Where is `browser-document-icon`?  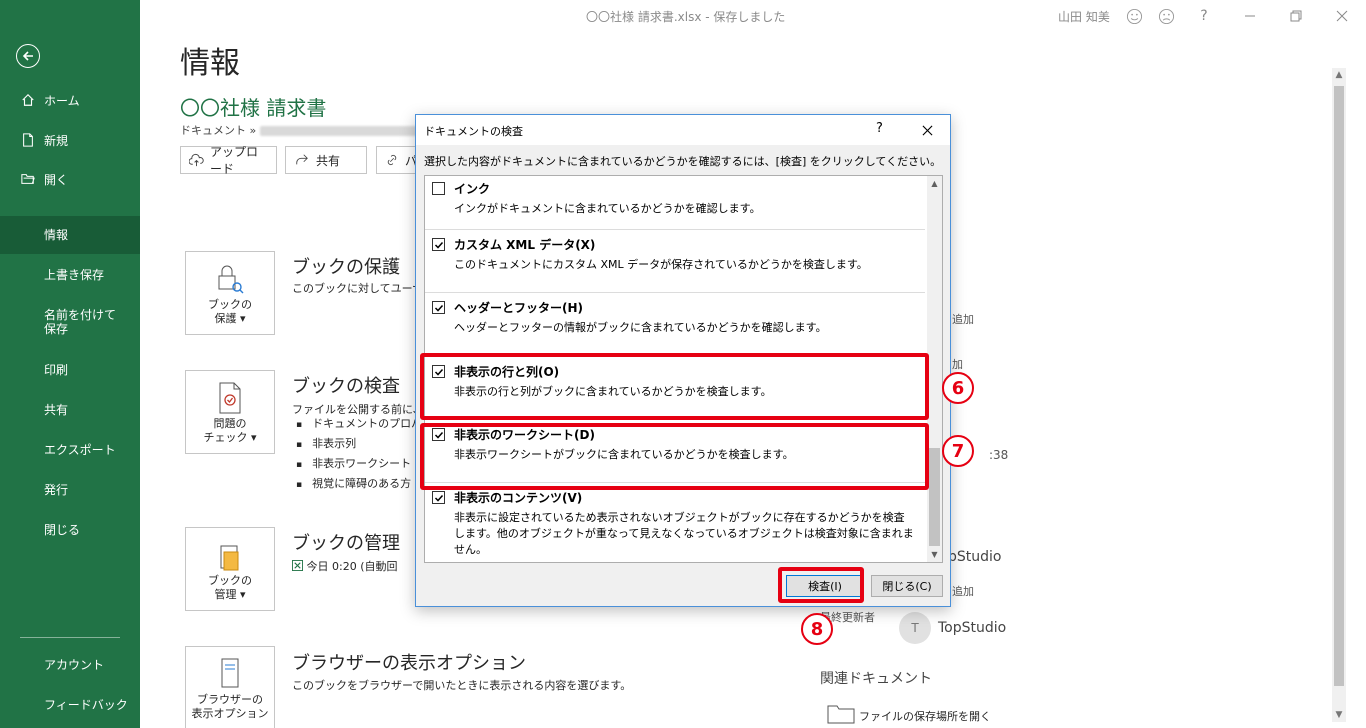 browser-document-icon is located at coordinates (230, 673).